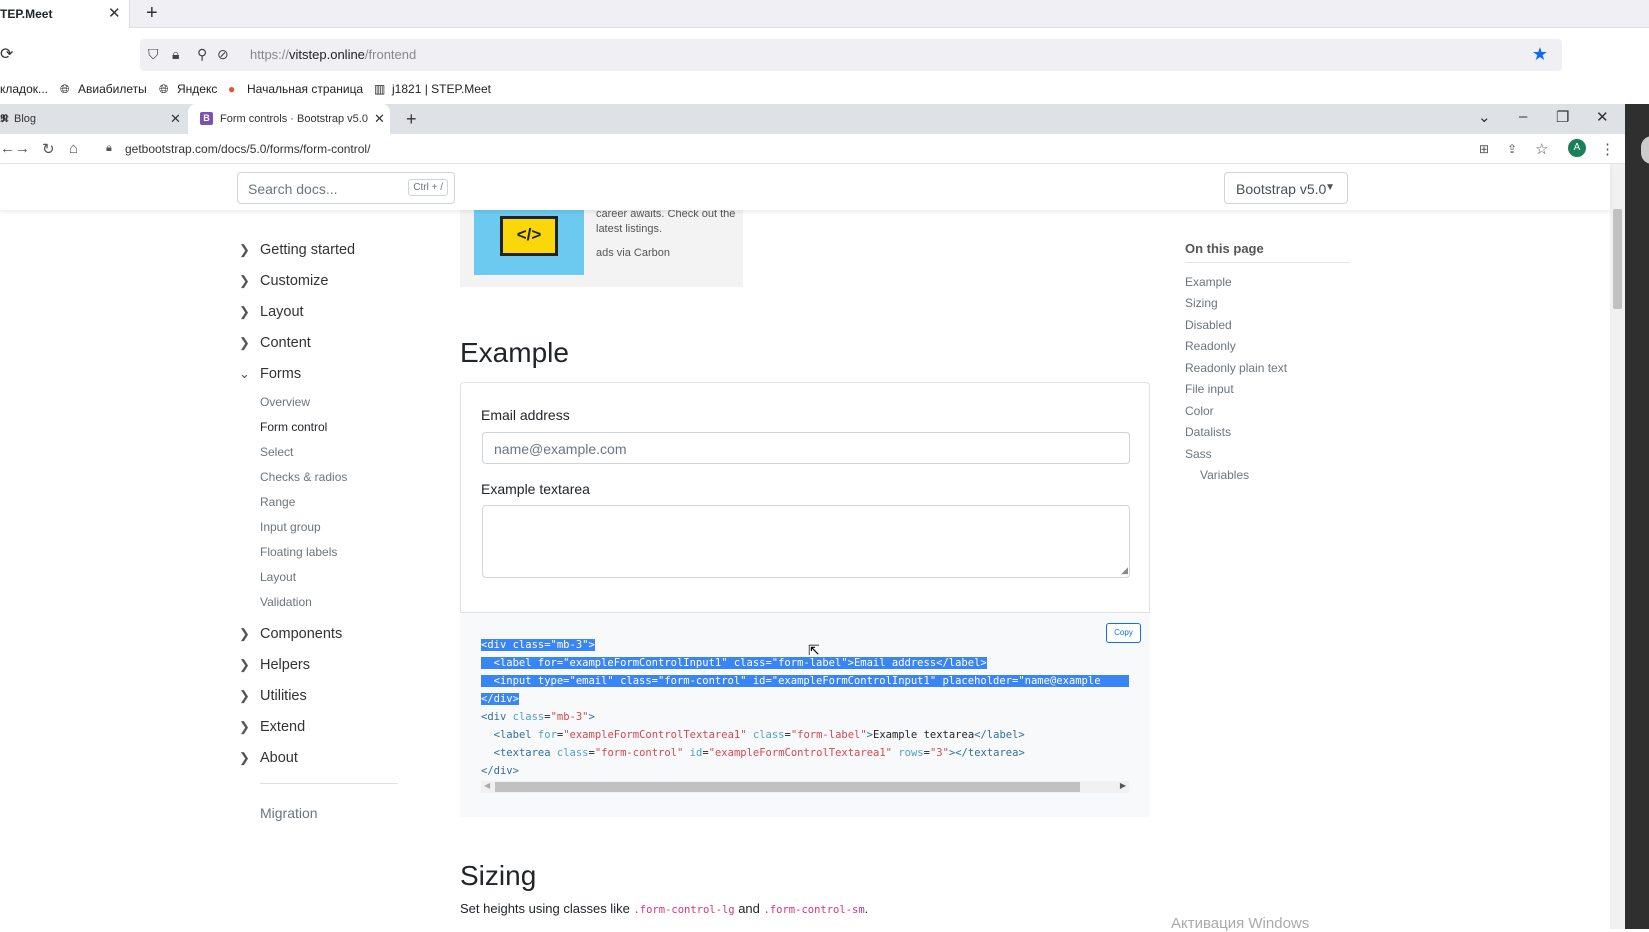 Image resolution: width=1649 pixels, height=932 pixels. What do you see at coordinates (1224, 475) in the screenshot?
I see `toc-subitem: Variables` at bounding box center [1224, 475].